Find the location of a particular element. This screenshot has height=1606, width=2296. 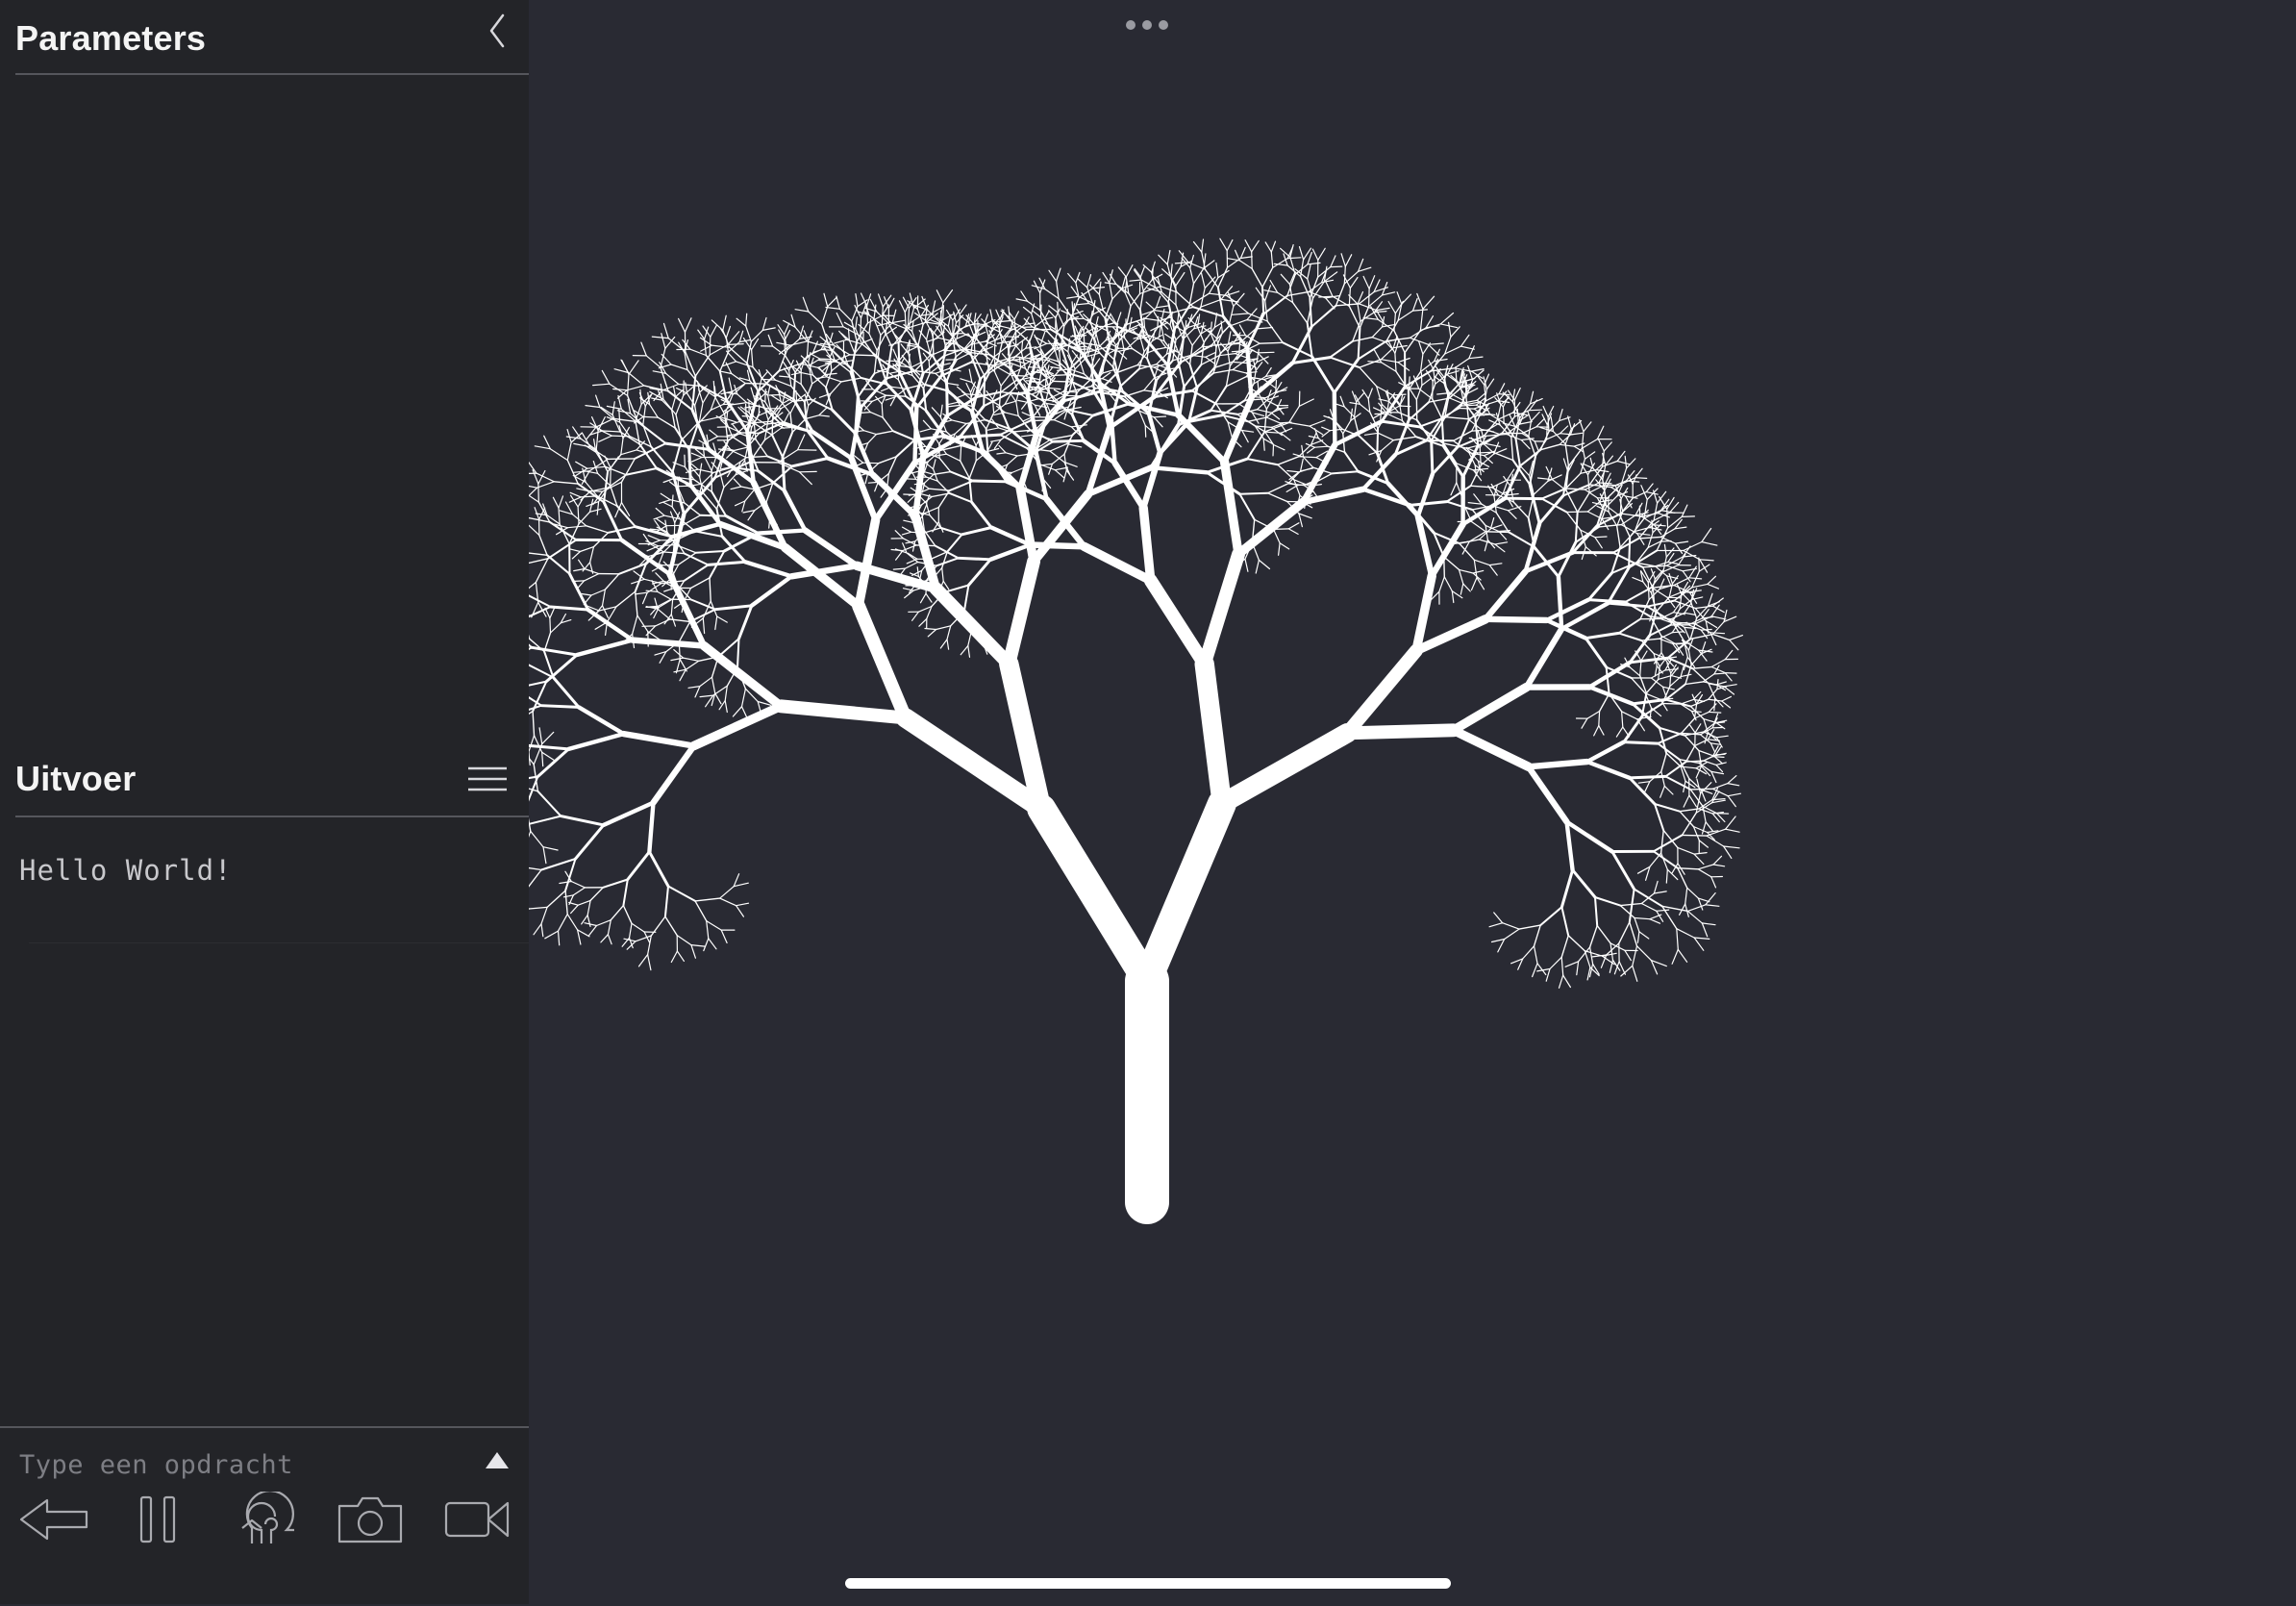

output-divider is located at coordinates (279, 942).